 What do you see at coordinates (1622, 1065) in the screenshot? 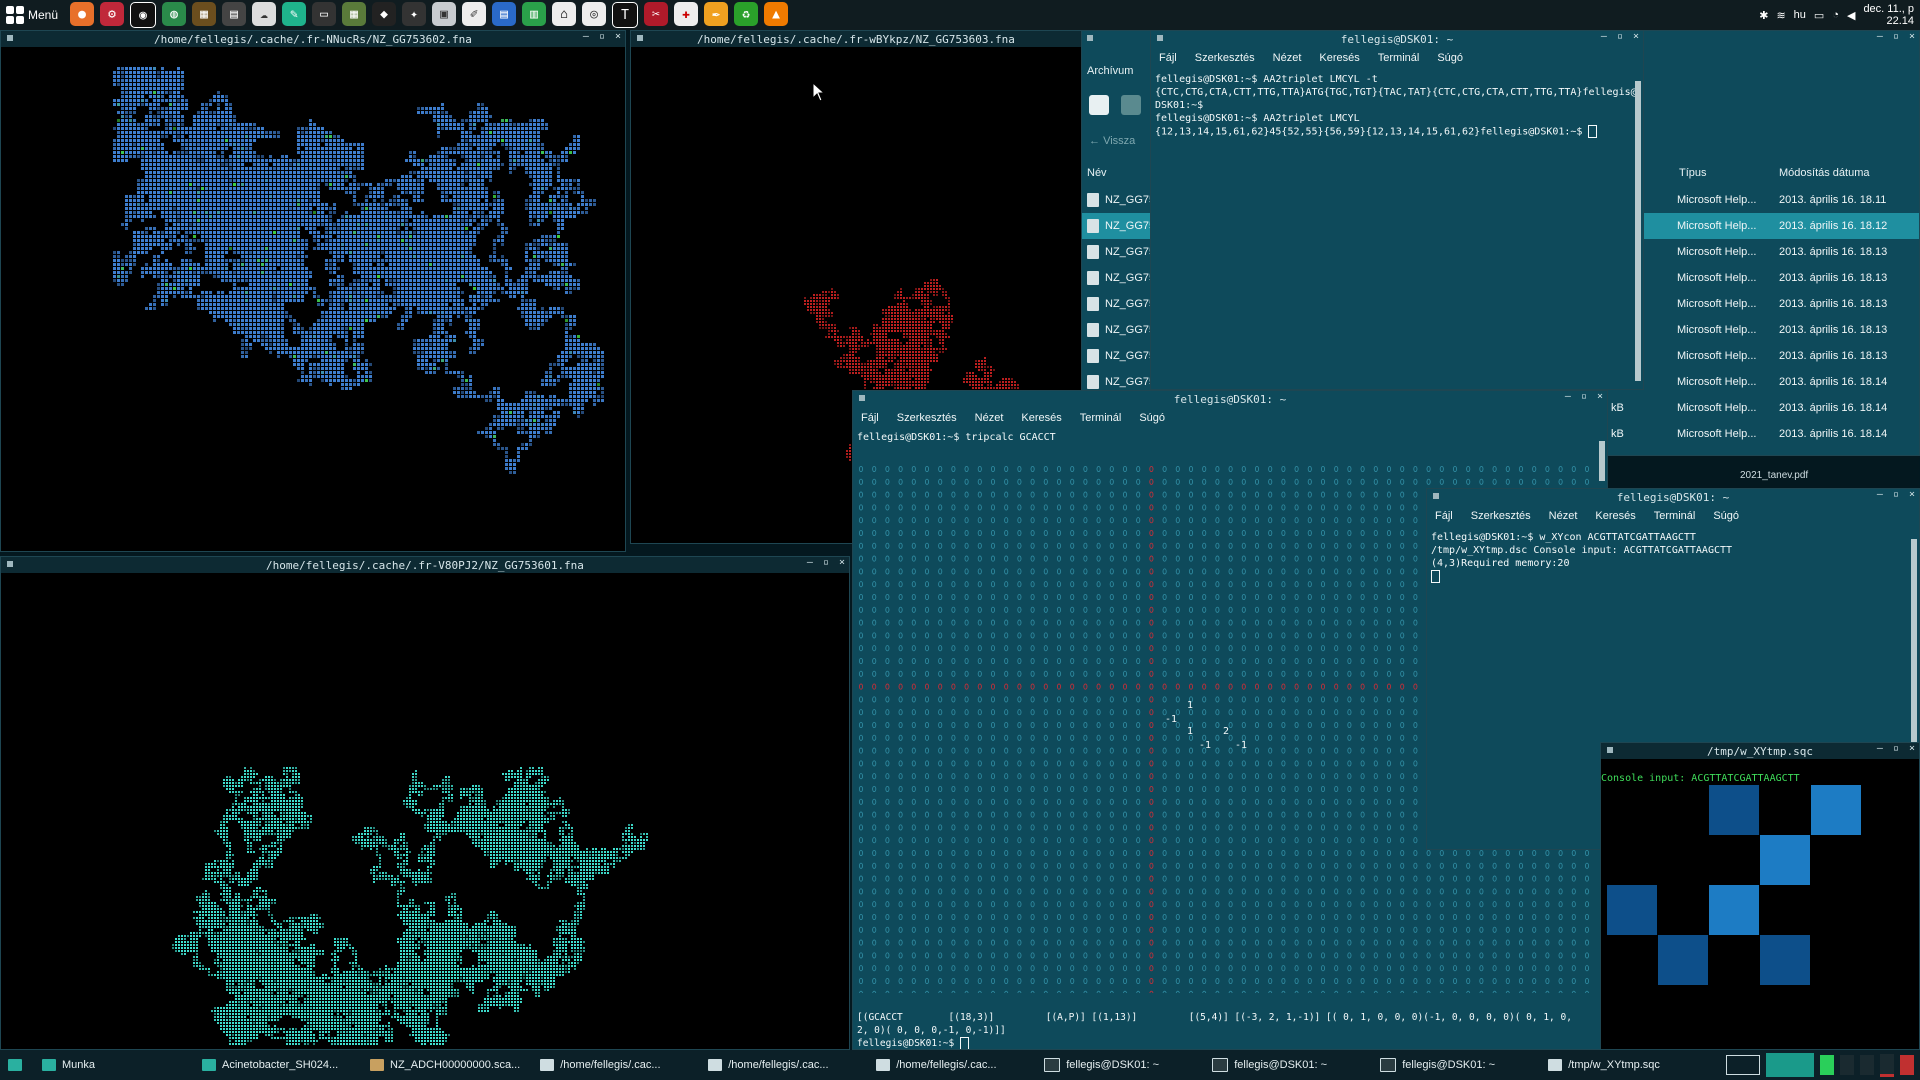
I see `taskbar-item: /tmp/w_XYtmp.sqc` at bounding box center [1622, 1065].